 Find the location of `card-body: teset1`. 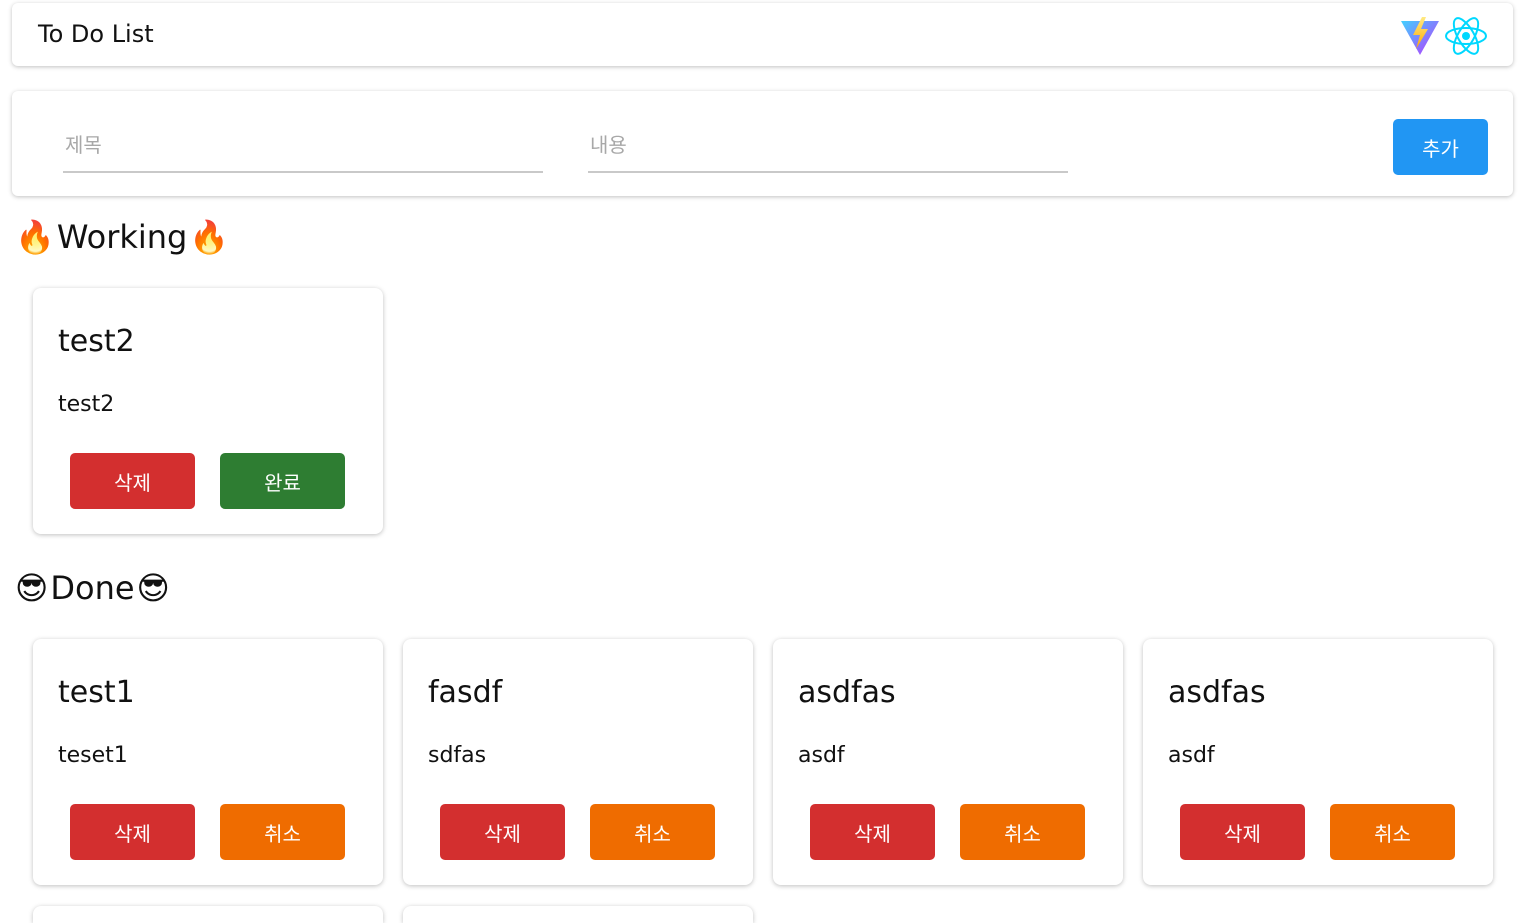

card-body: teset1 is located at coordinates (93, 755).